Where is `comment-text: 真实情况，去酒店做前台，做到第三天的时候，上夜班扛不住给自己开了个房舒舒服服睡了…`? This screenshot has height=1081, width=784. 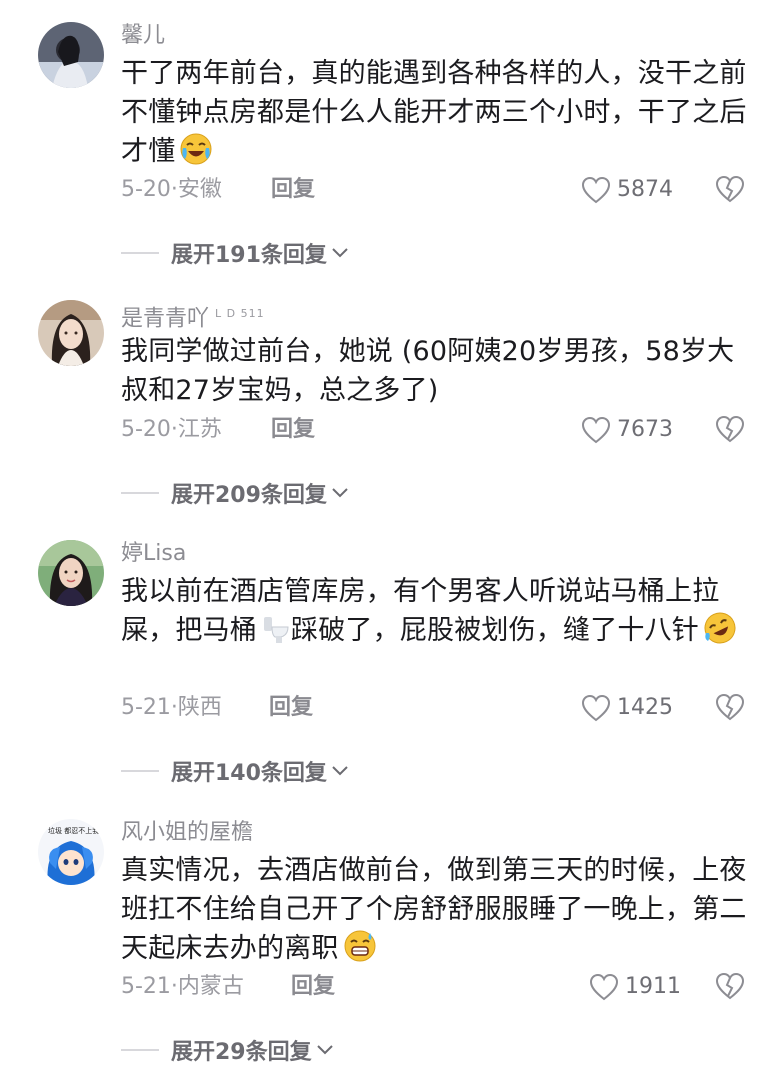 comment-text: 真实情况，去酒店做前台，做到第三天的时候，上夜班扛不住给自己开了个房舒舒服服睡了… is located at coordinates (434, 909).